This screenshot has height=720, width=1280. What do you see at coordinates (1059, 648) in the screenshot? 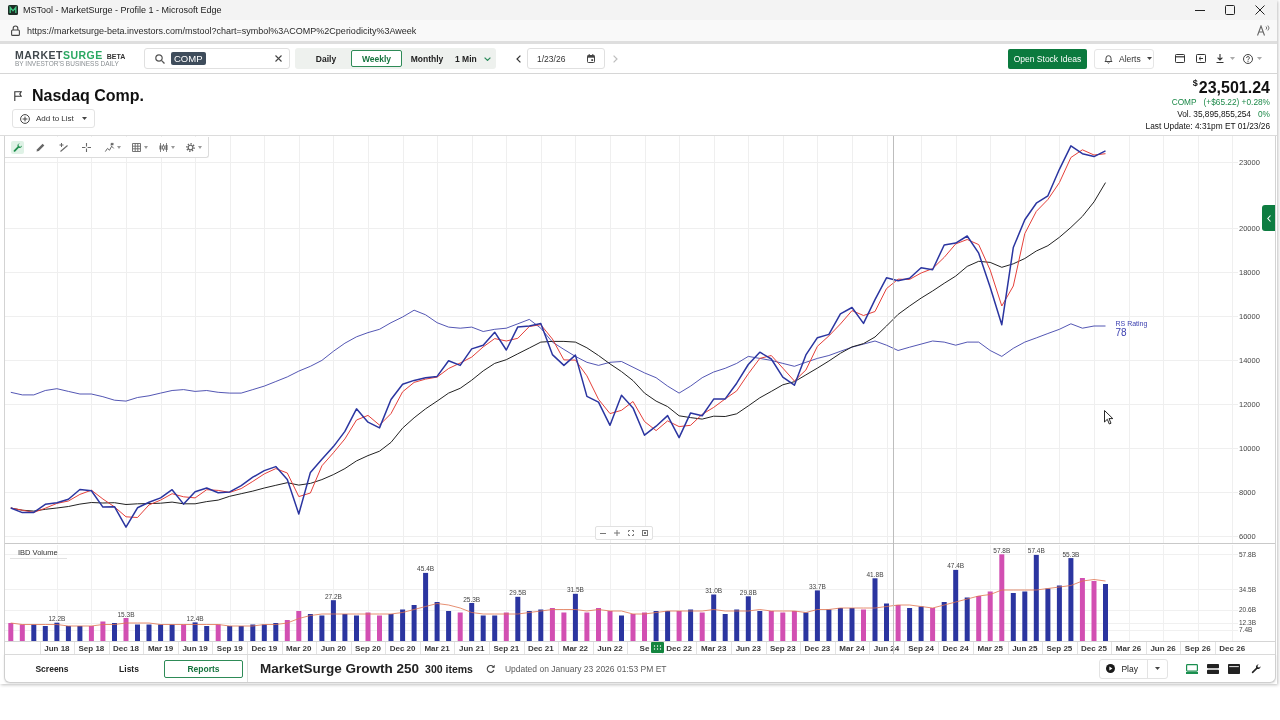
I see `x-axis-label: Sep 25` at bounding box center [1059, 648].